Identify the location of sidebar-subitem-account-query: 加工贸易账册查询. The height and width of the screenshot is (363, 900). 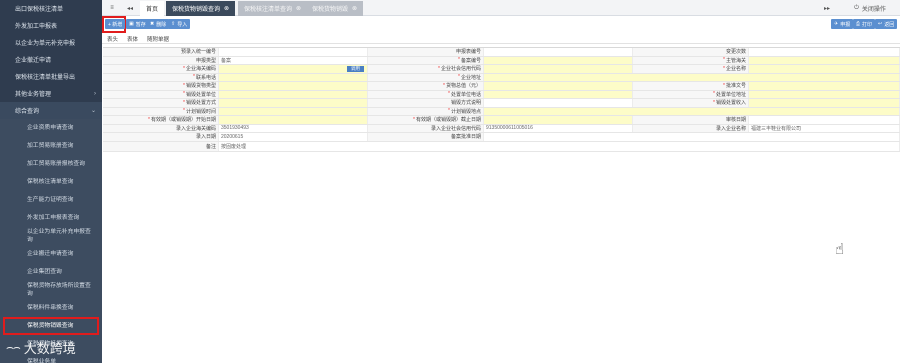
(51, 146).